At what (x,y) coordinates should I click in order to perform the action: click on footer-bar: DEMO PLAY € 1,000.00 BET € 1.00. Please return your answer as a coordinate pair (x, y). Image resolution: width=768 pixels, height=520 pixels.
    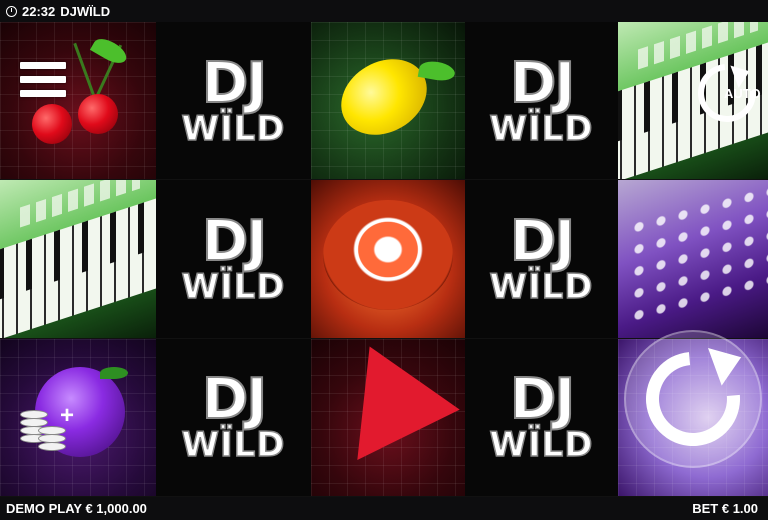
    Looking at the image, I should click on (384, 508).